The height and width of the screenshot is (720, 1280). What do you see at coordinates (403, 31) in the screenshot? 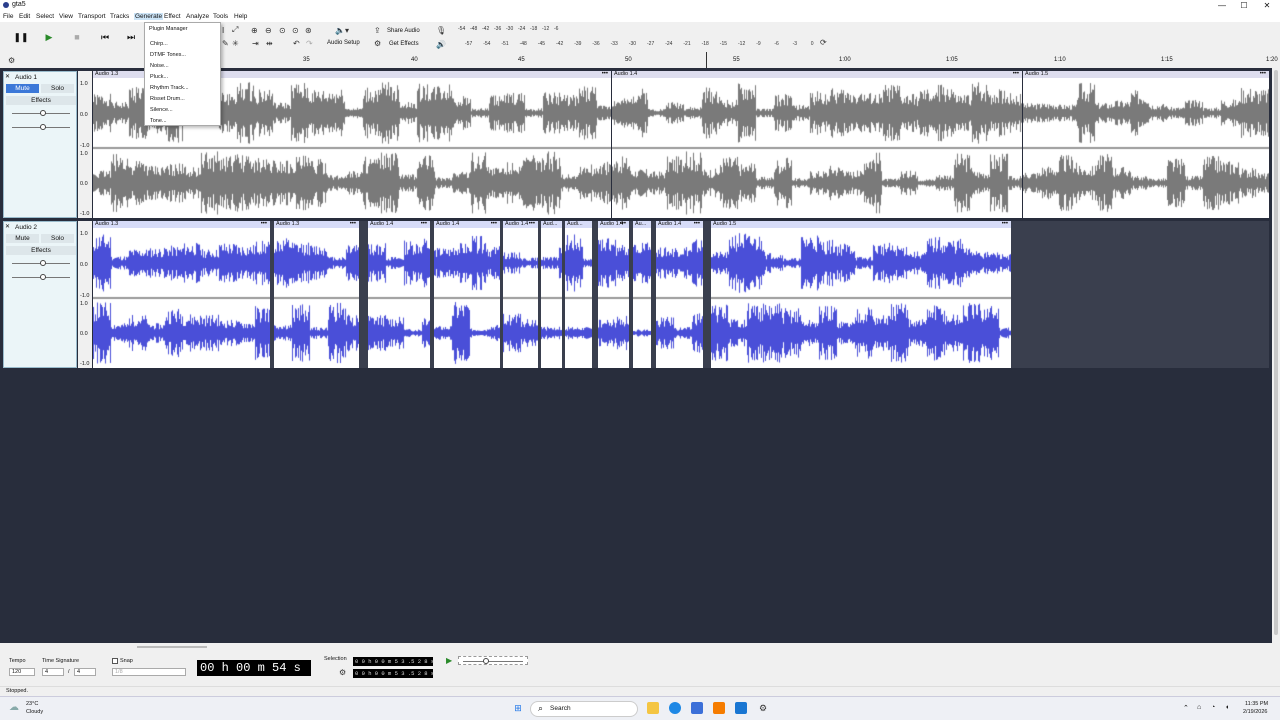
I see `share-audio-button: Share Audio` at bounding box center [403, 31].